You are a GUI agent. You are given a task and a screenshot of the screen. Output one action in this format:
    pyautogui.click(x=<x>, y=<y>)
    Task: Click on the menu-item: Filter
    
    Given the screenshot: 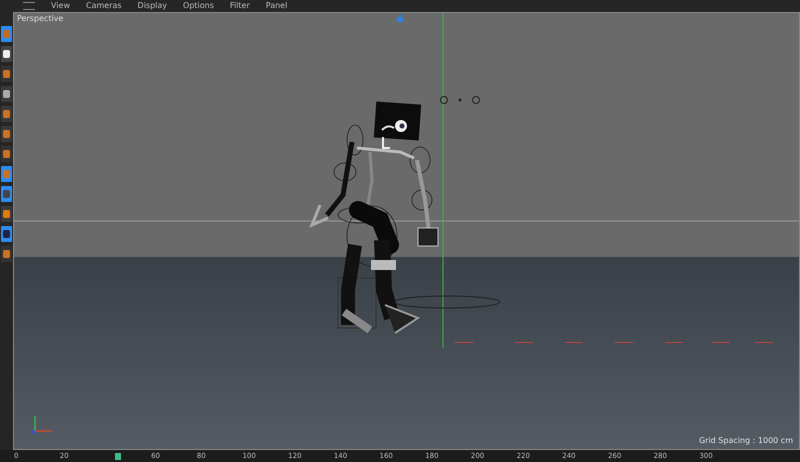 What is the action you would take?
    pyautogui.click(x=240, y=6)
    